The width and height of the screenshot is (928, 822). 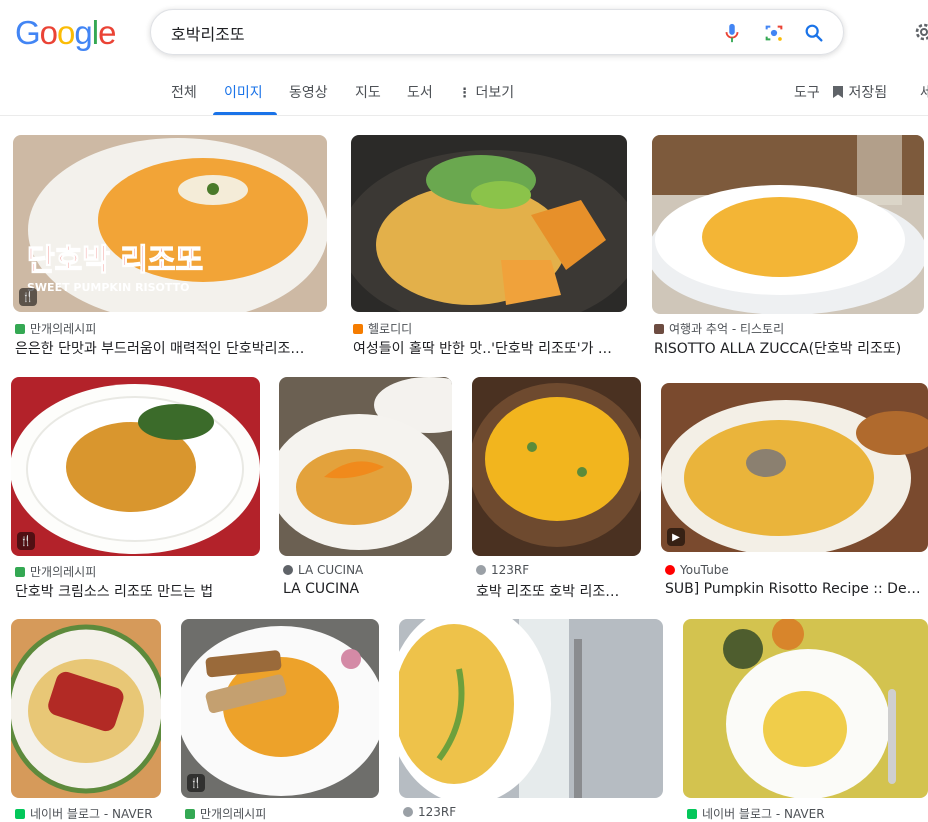 I want to click on search-icon, so click(x=814, y=33).